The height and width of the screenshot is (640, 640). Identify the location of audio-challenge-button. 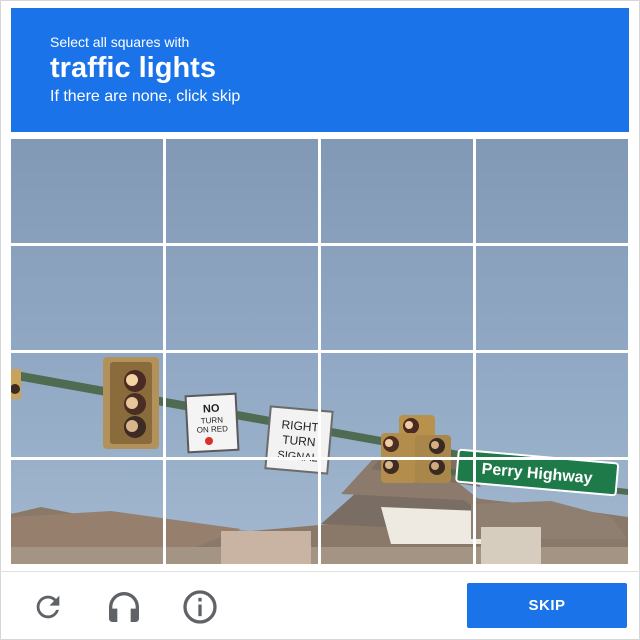
(124, 607).